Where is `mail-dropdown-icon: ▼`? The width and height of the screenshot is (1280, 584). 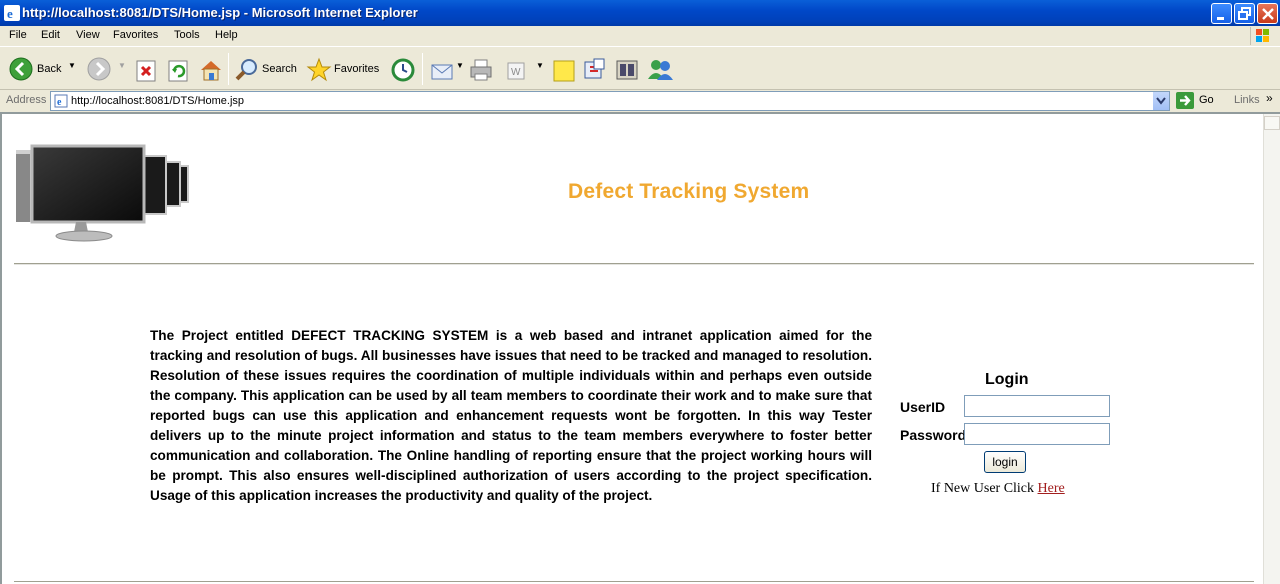 mail-dropdown-icon: ▼ is located at coordinates (460, 65).